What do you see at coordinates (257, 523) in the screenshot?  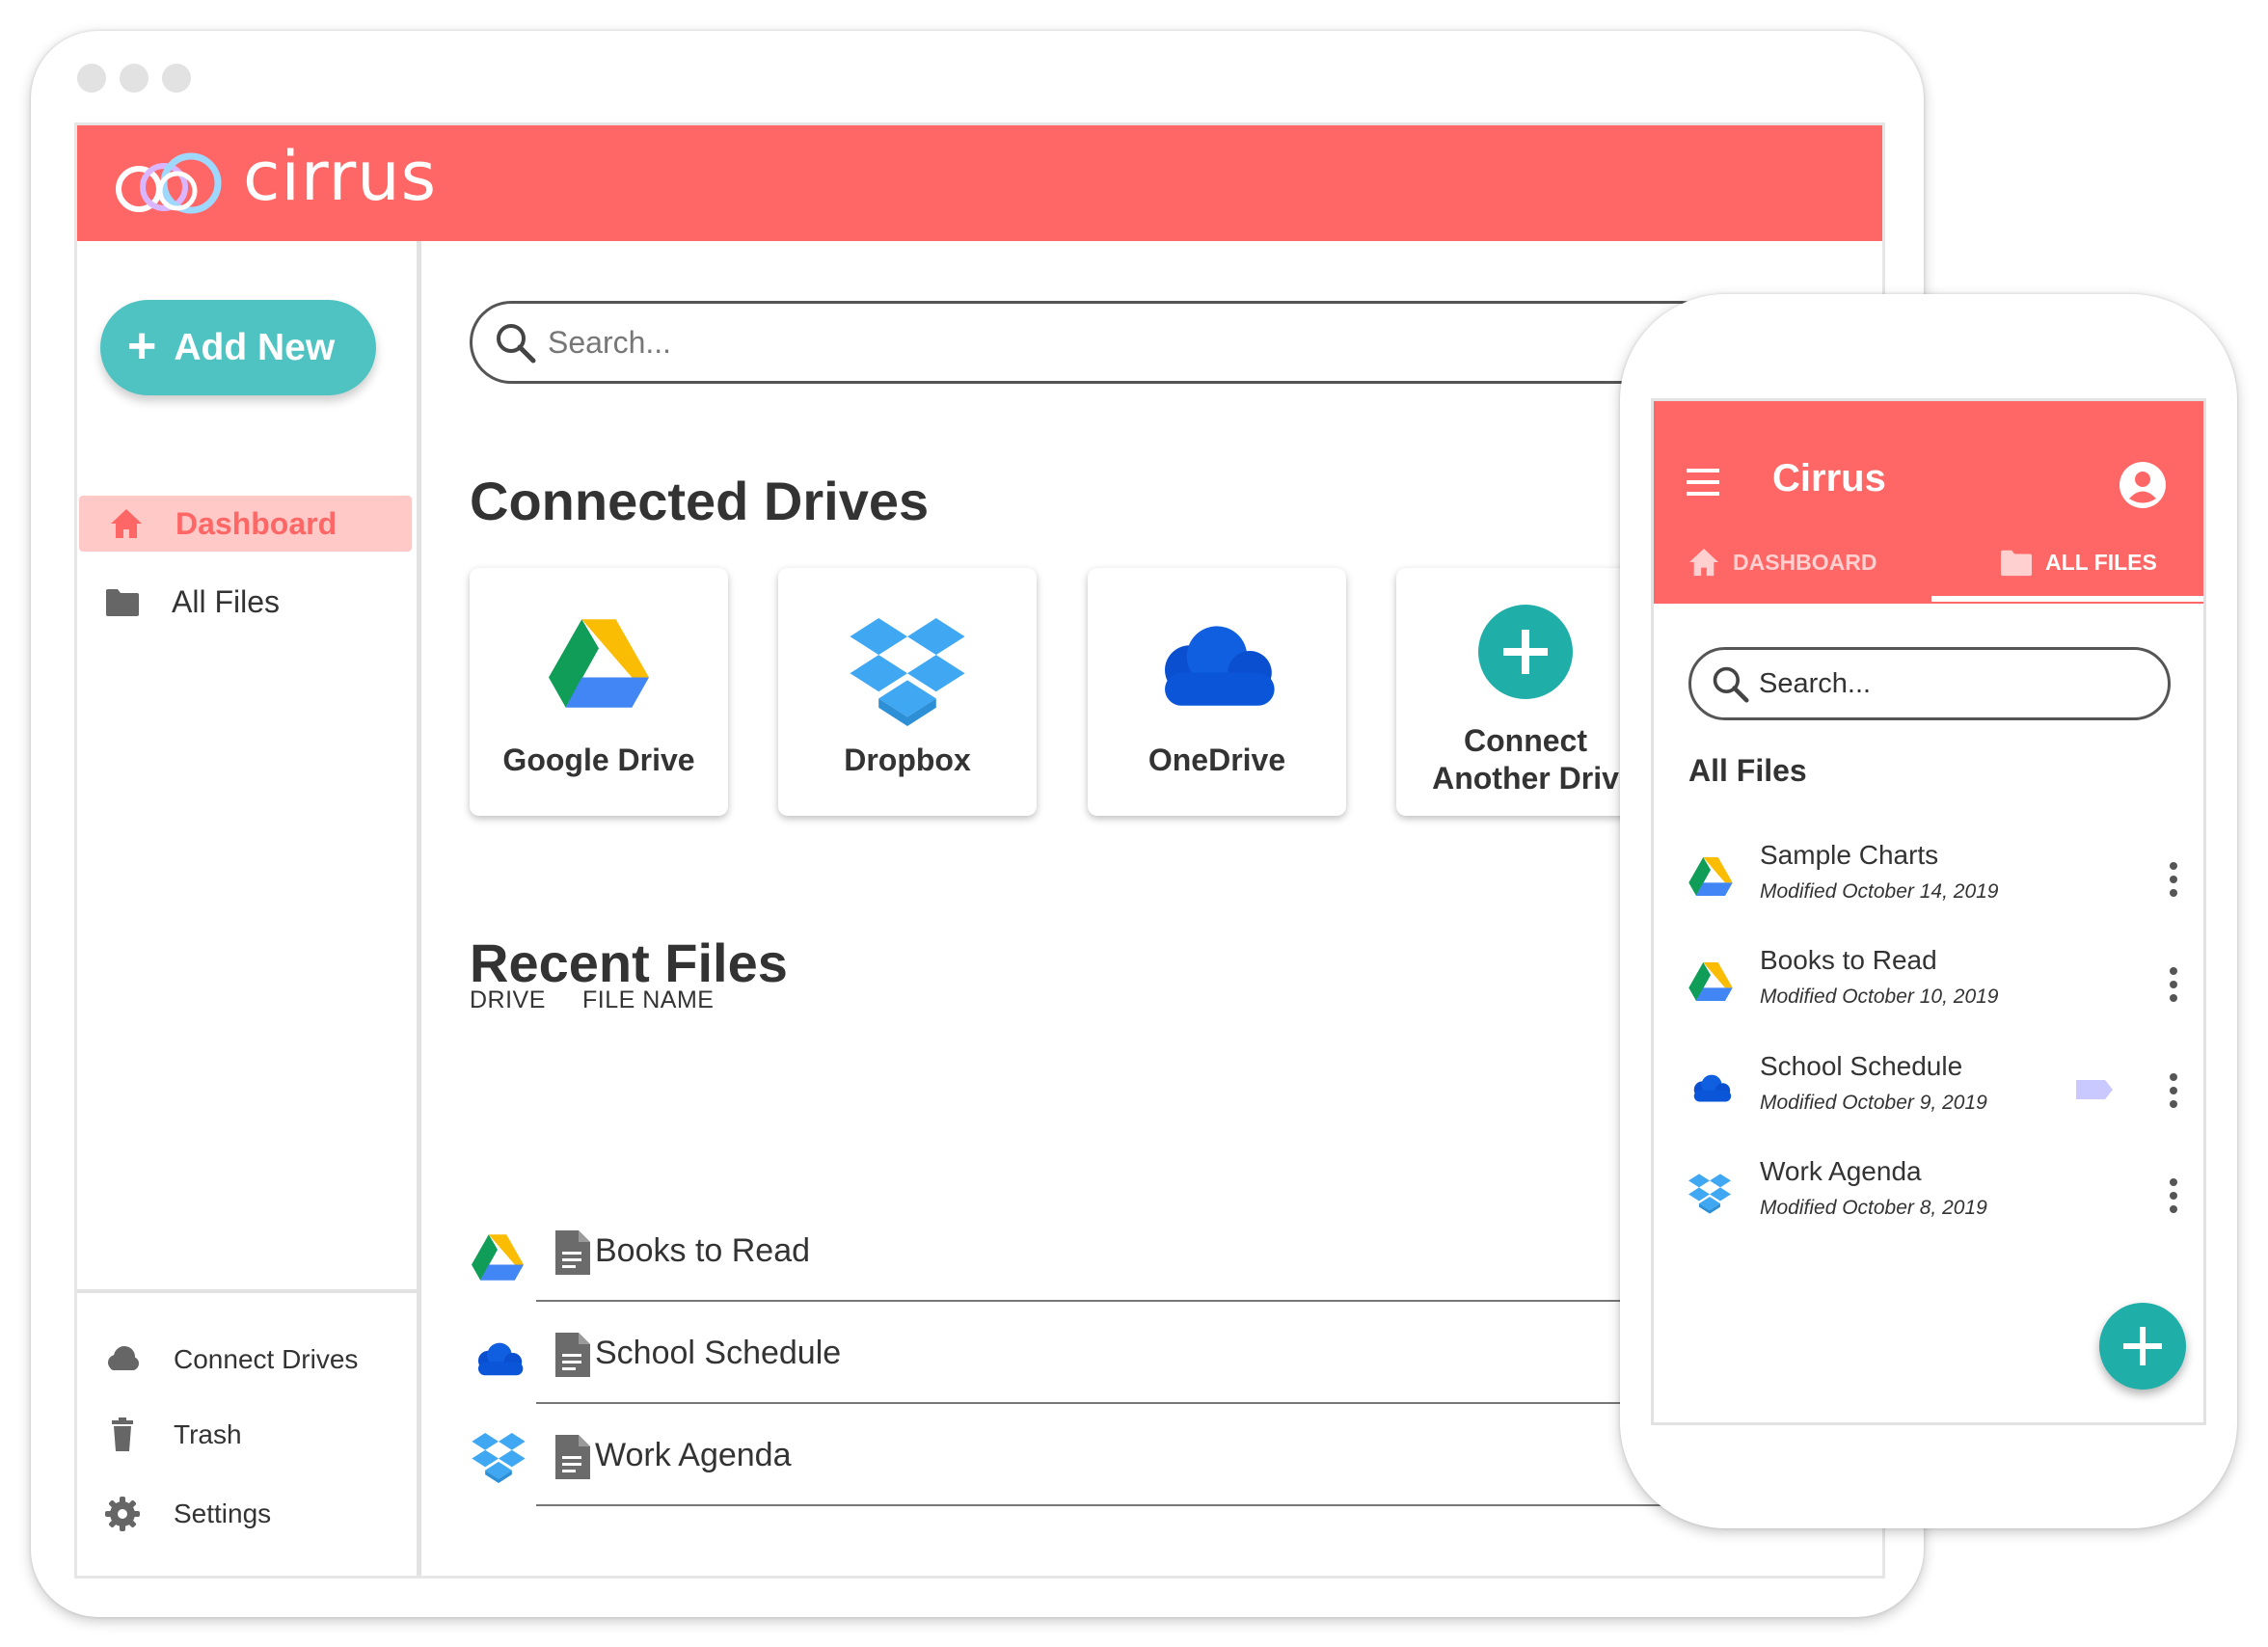 I see `sidebar-item-label: Dashboard` at bounding box center [257, 523].